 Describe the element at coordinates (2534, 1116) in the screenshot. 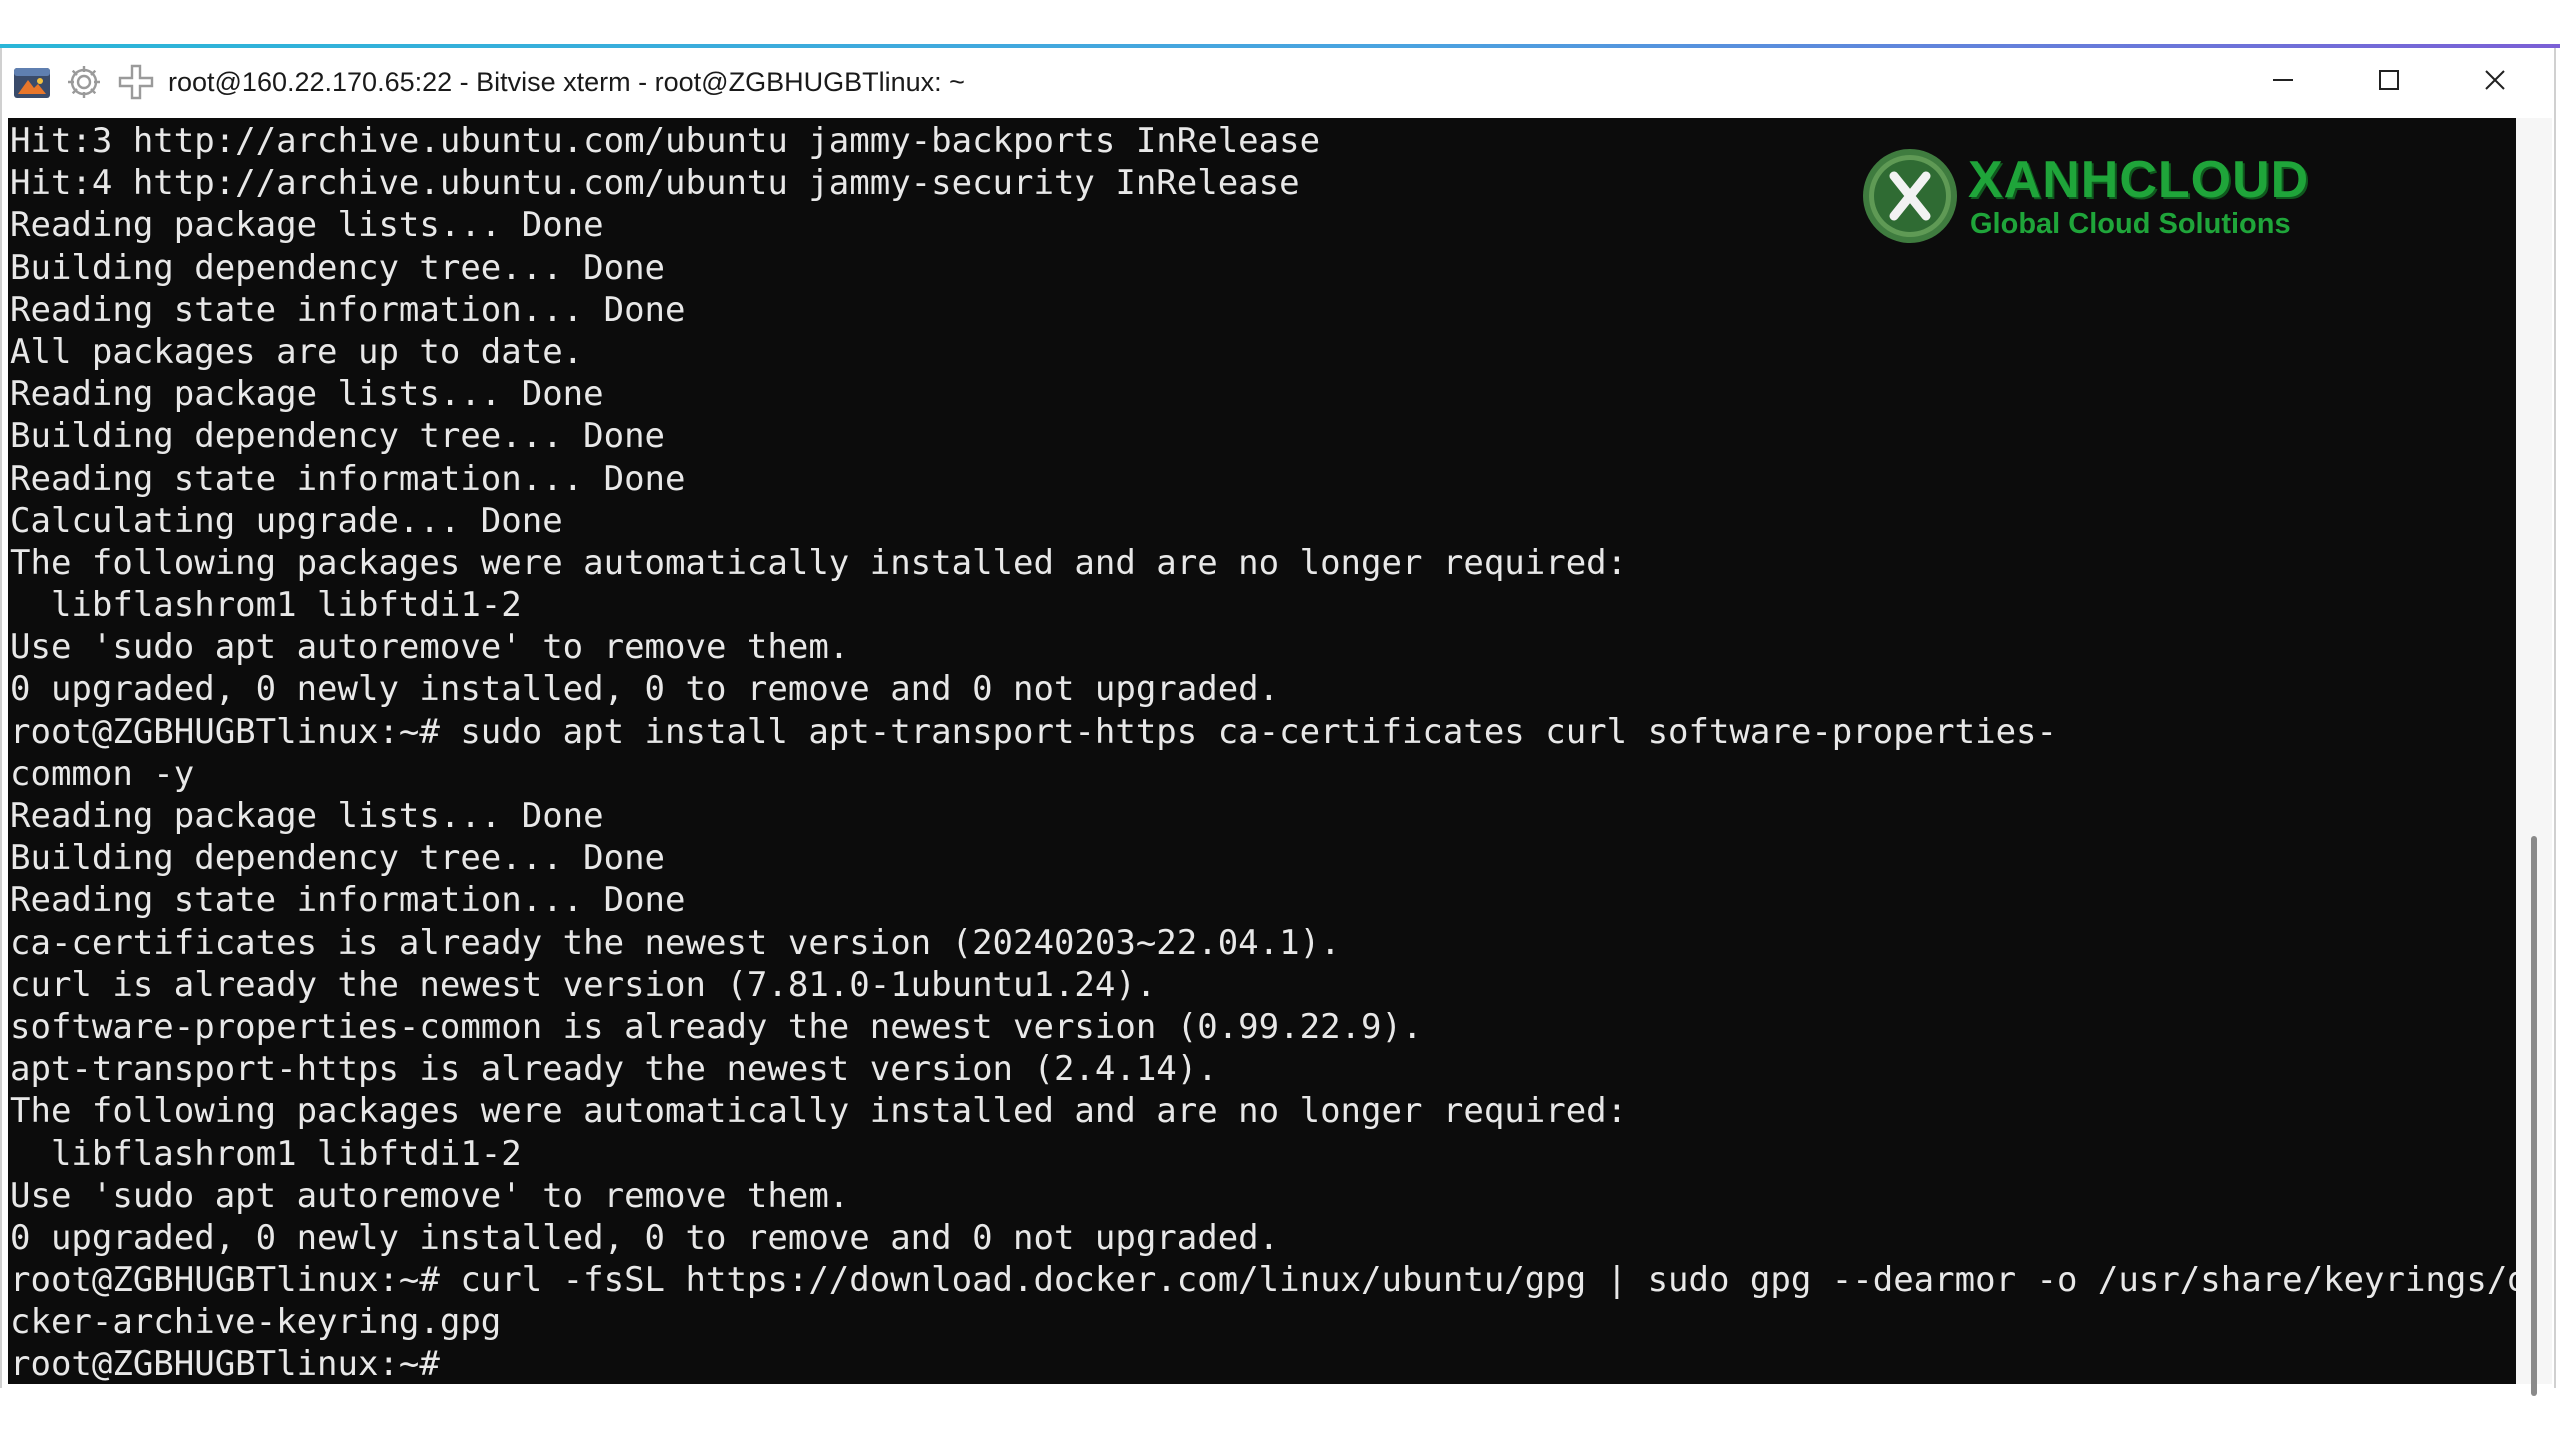

I see `scrollbar-thumb` at that location.